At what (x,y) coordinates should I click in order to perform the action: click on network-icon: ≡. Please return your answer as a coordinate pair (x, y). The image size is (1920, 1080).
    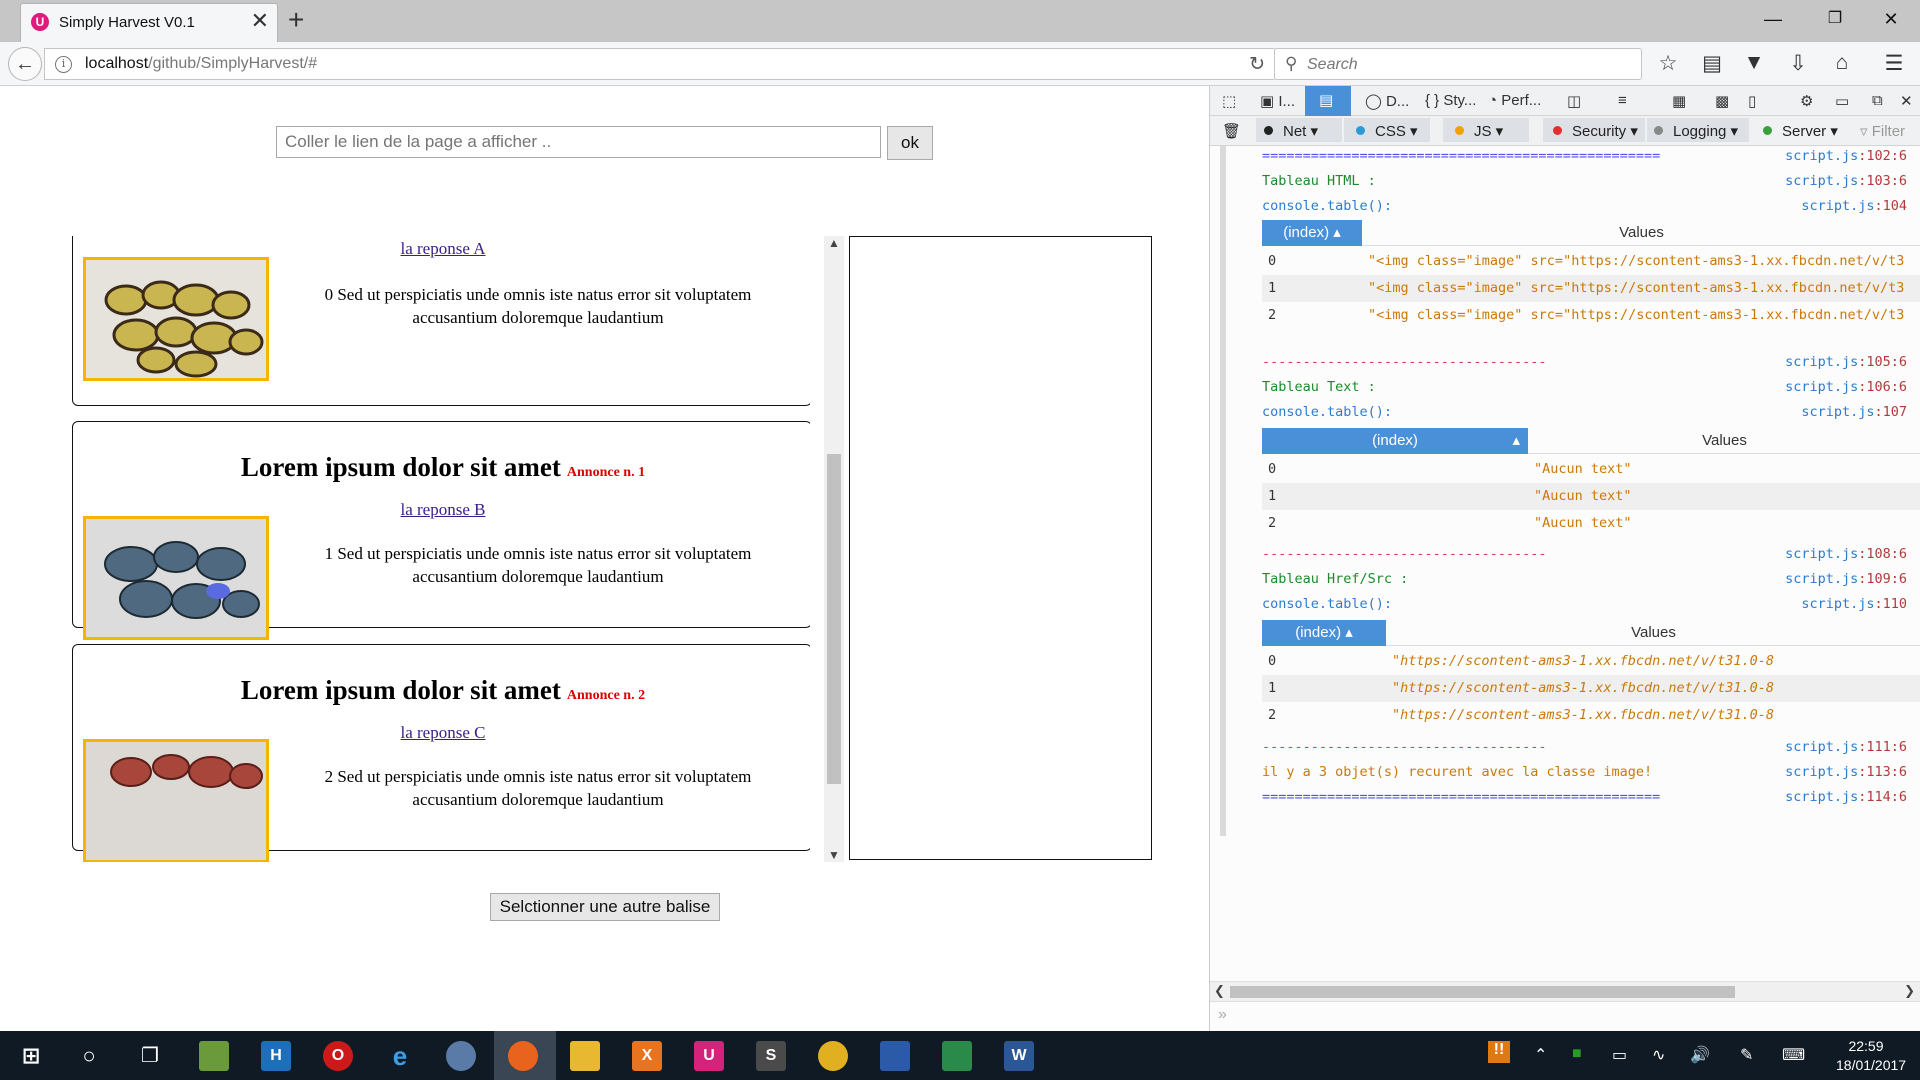
    Looking at the image, I should click on (1622, 100).